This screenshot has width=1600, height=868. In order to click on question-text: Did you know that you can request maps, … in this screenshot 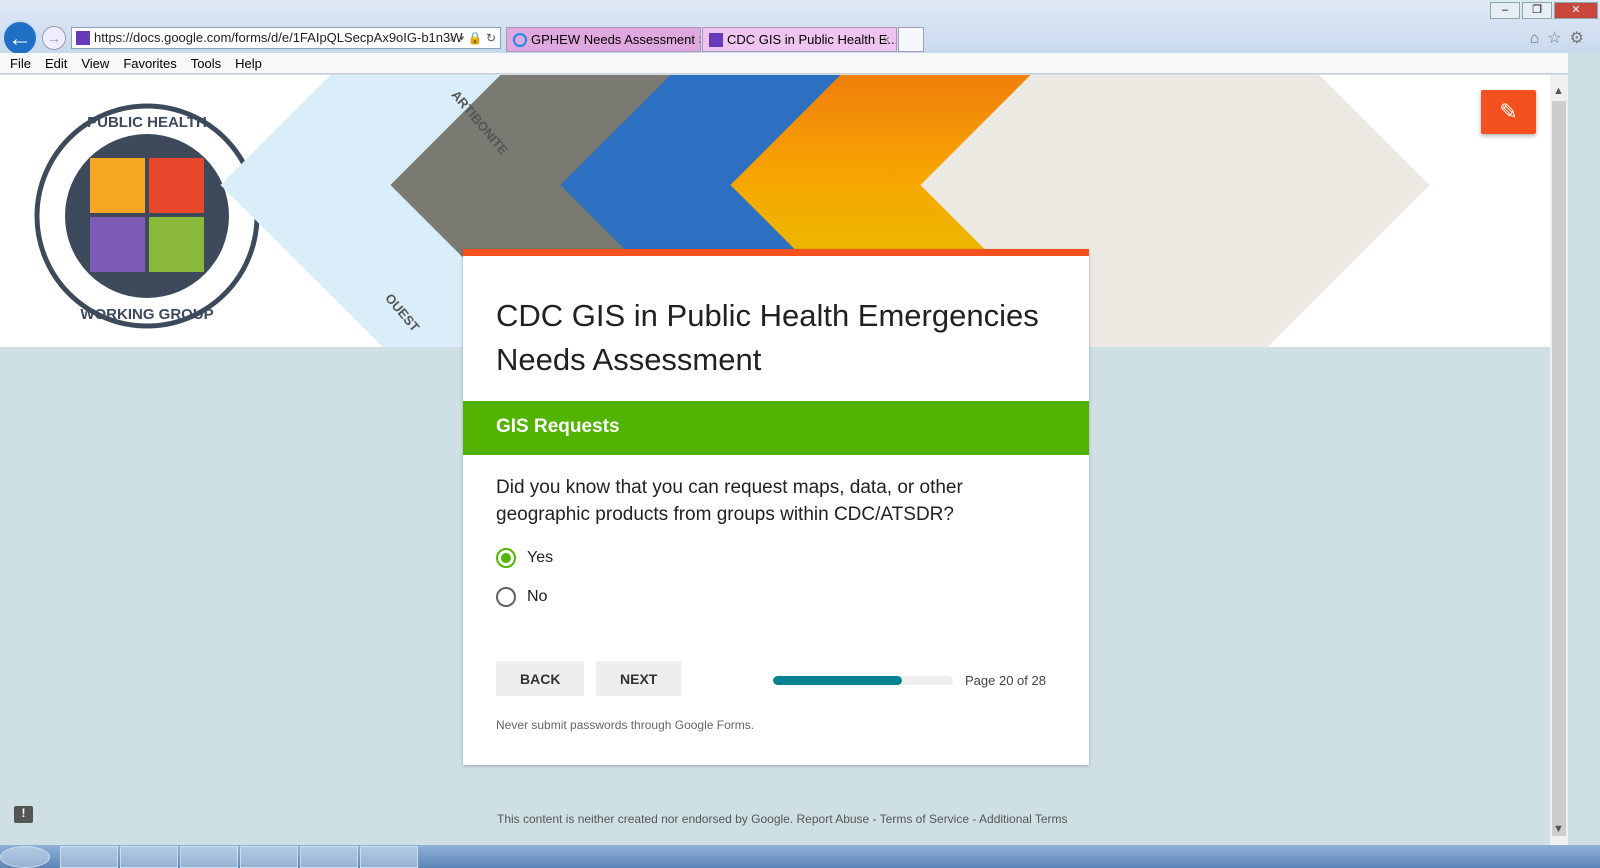, I will do `click(729, 501)`.